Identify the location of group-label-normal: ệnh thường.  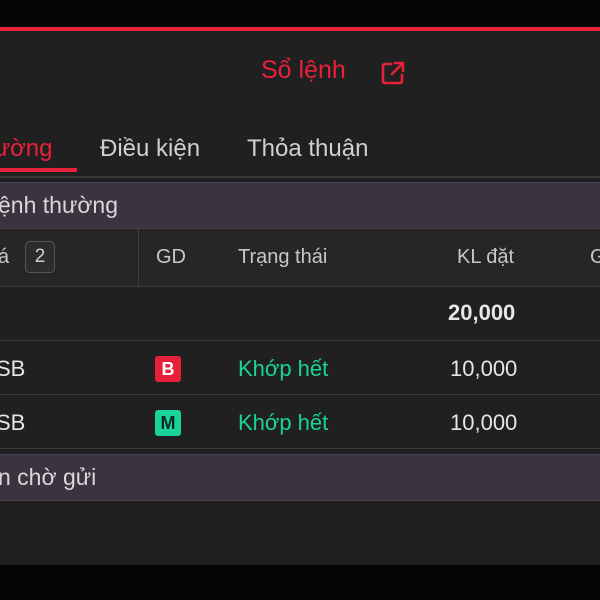
(59, 205).